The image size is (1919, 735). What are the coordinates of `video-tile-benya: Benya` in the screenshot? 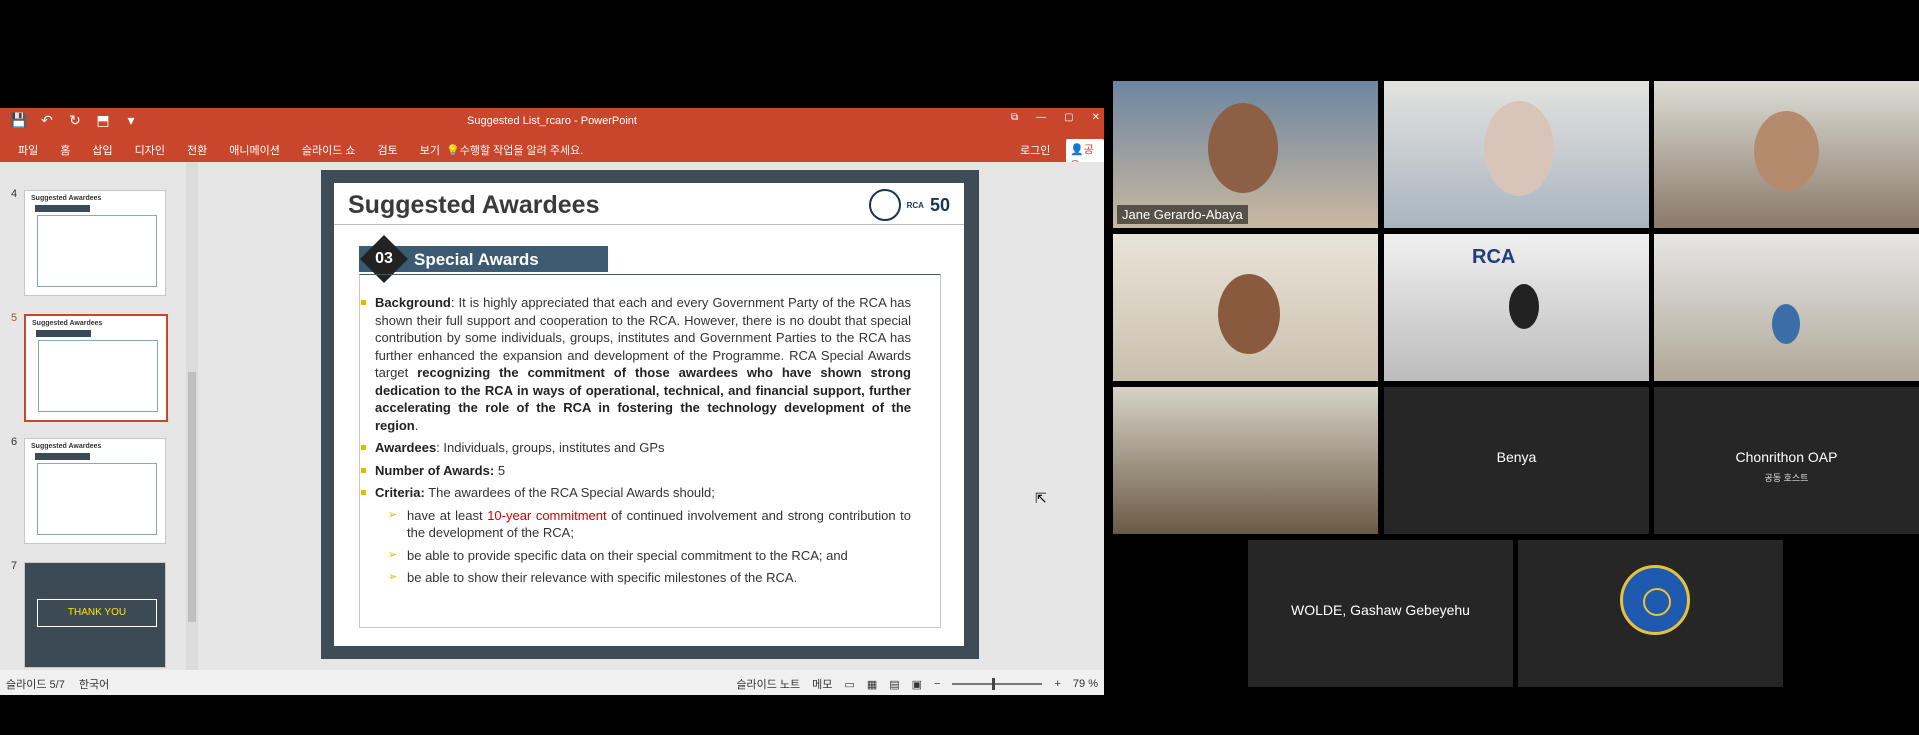 It's located at (1516, 460).